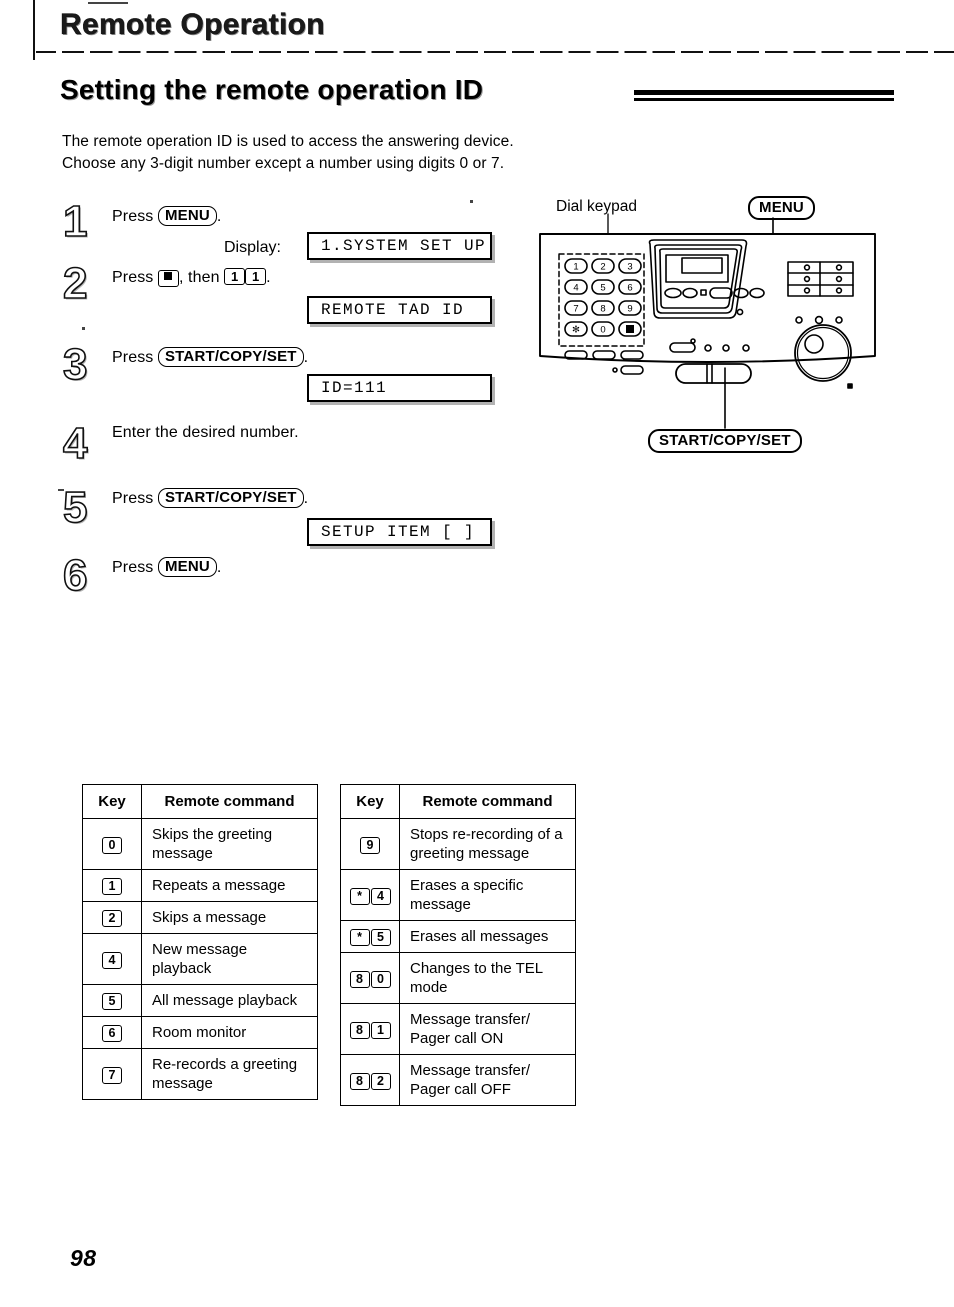 This screenshot has width=954, height=1307. I want to click on menu-button-ref-2: MENU, so click(187, 567).